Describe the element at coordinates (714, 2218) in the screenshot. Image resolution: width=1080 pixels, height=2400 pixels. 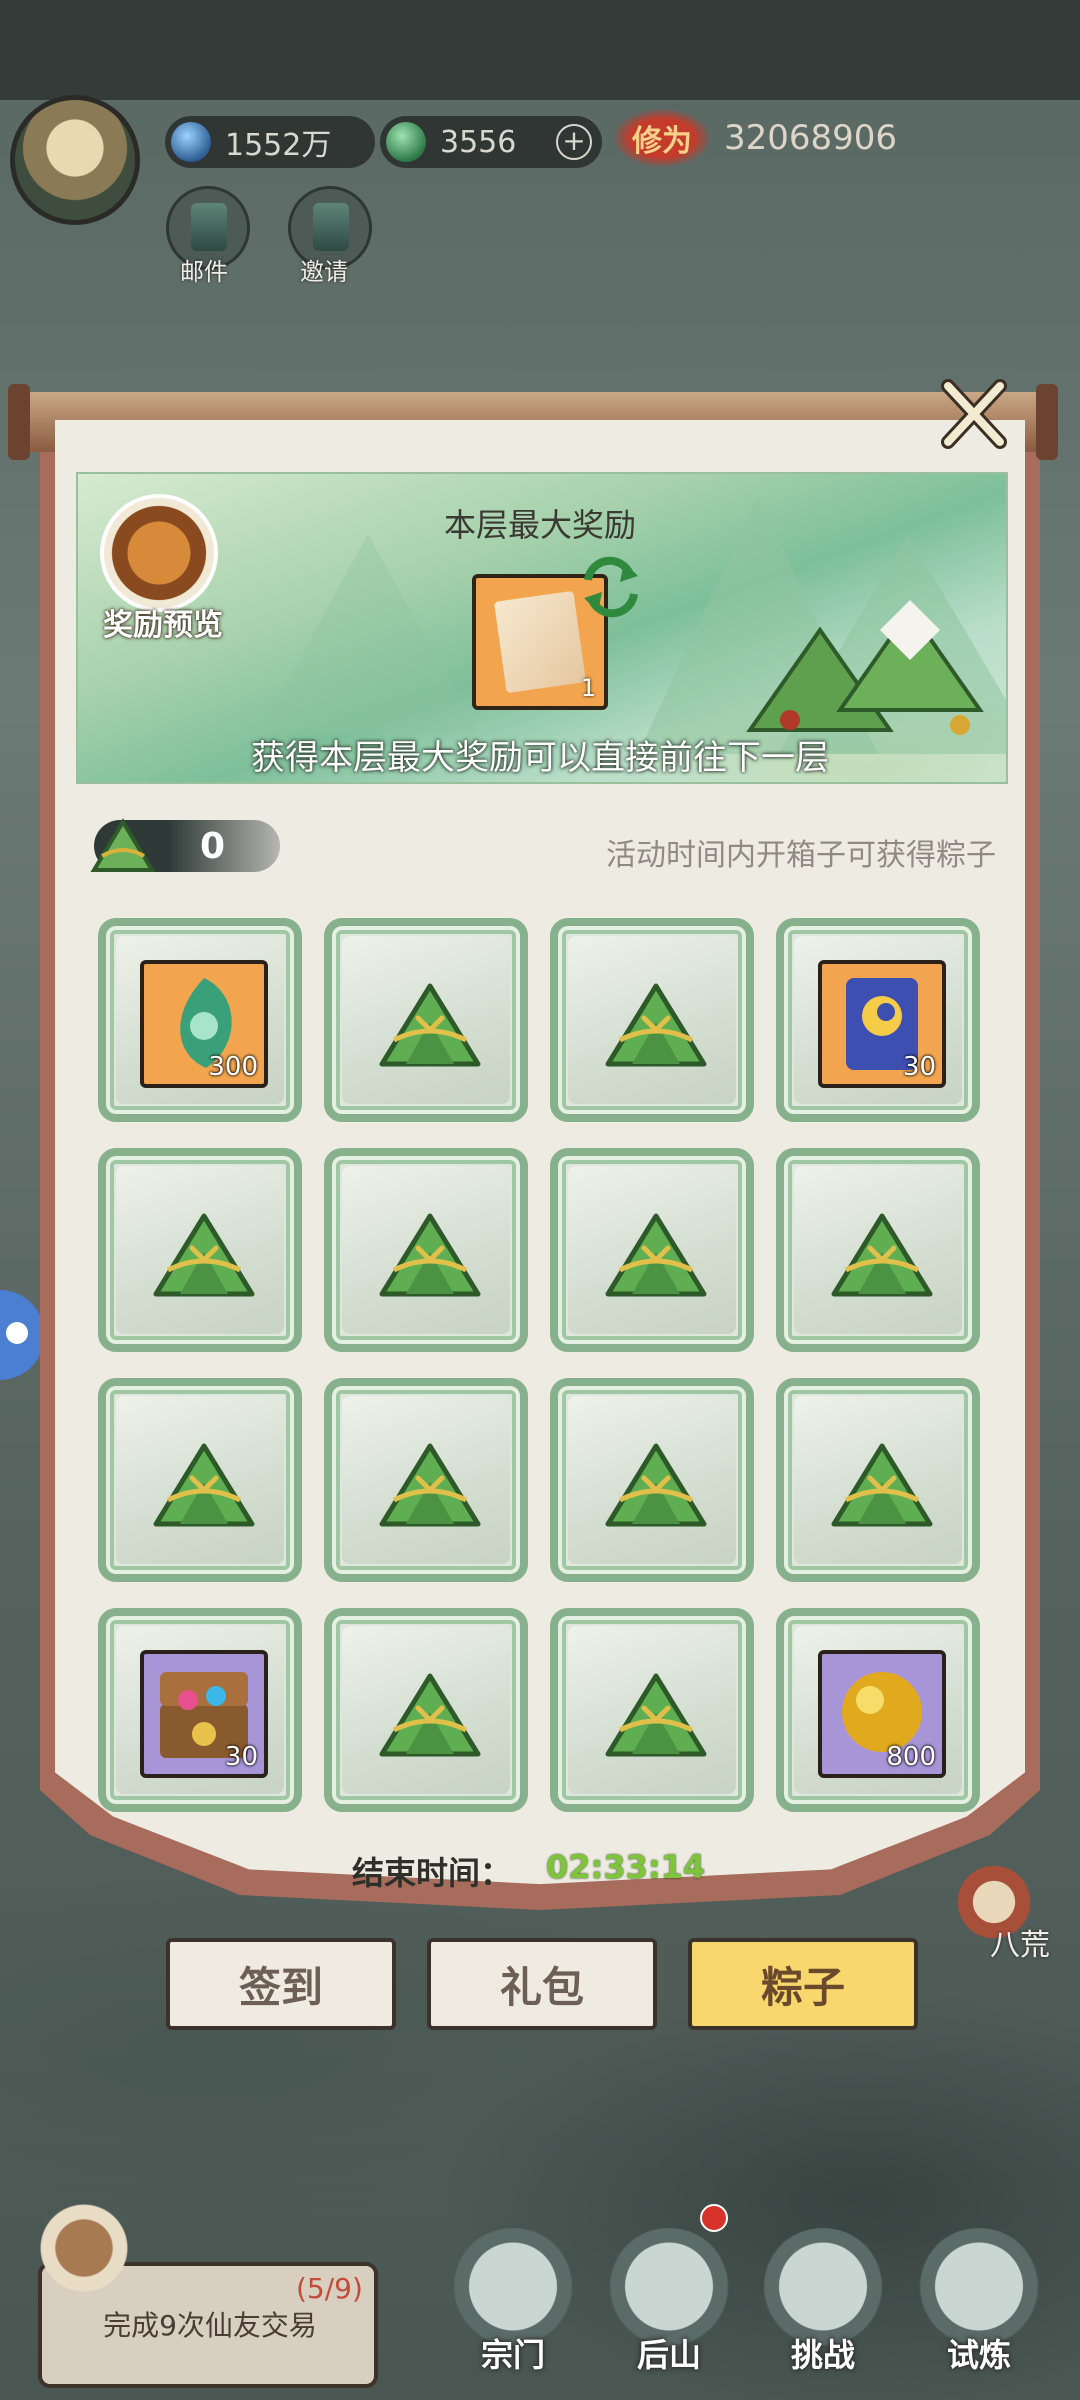
I see `notification-dot` at that location.